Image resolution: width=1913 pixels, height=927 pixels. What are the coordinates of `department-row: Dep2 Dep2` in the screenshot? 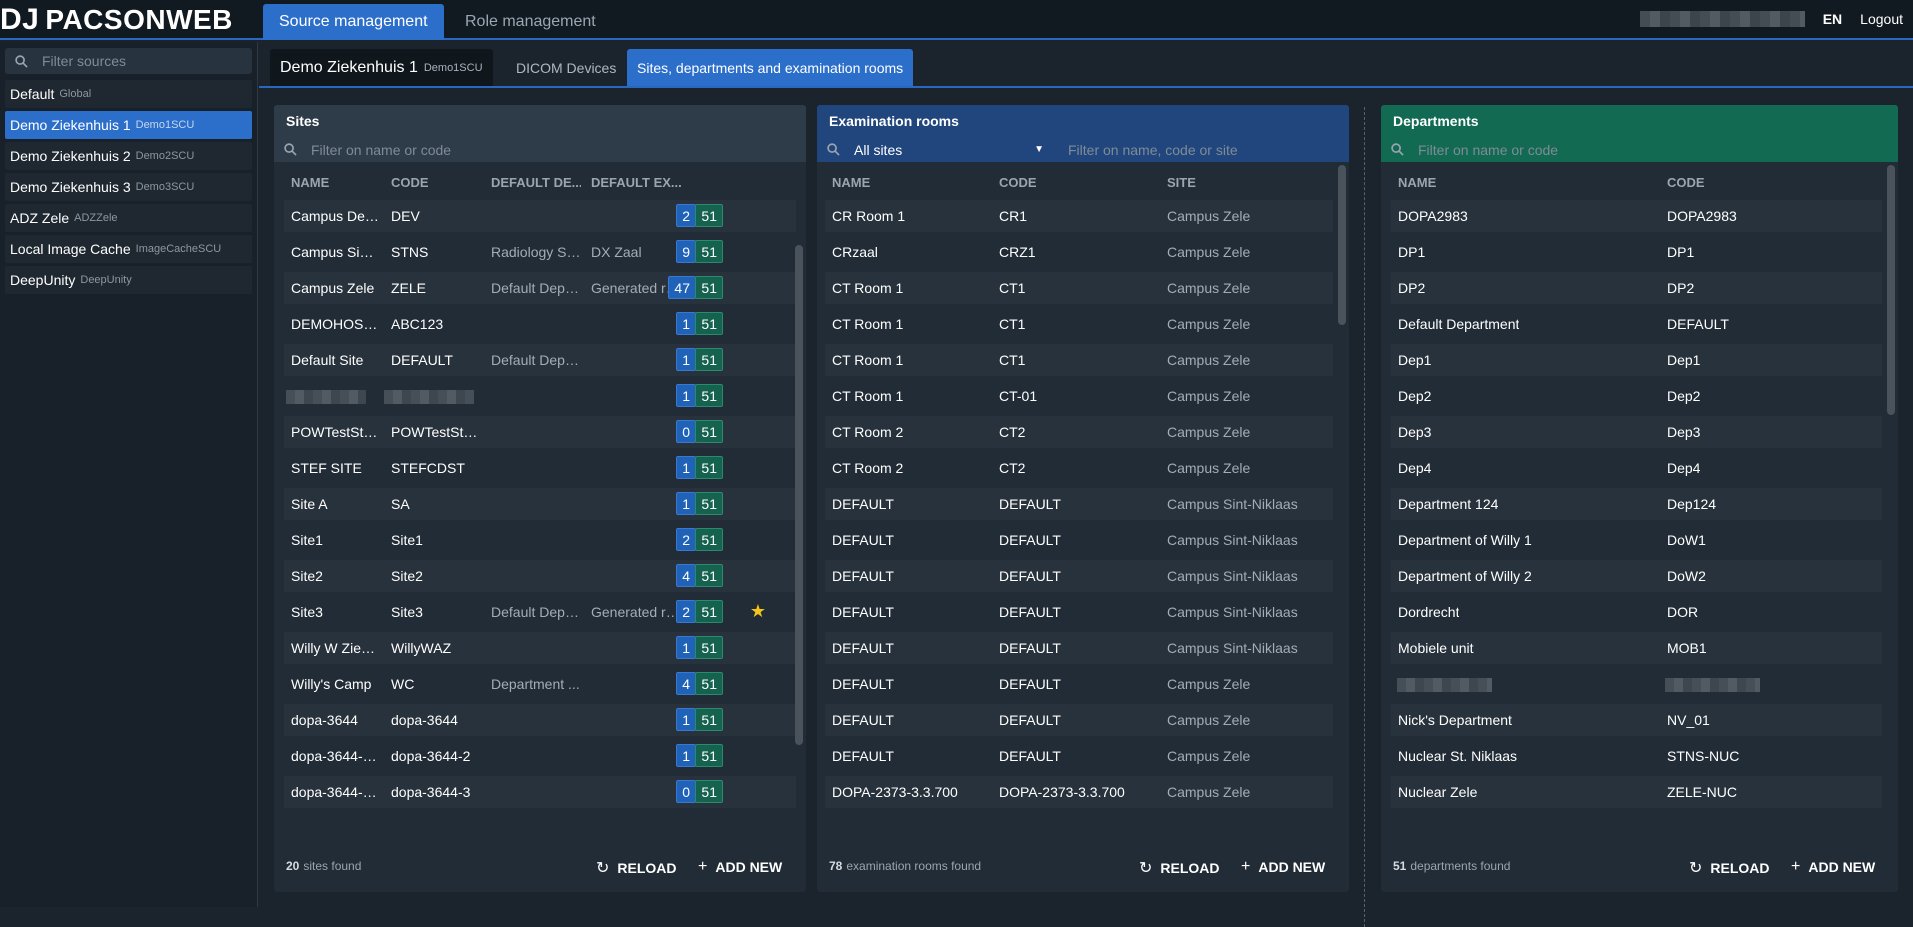 It's located at (1636, 396).